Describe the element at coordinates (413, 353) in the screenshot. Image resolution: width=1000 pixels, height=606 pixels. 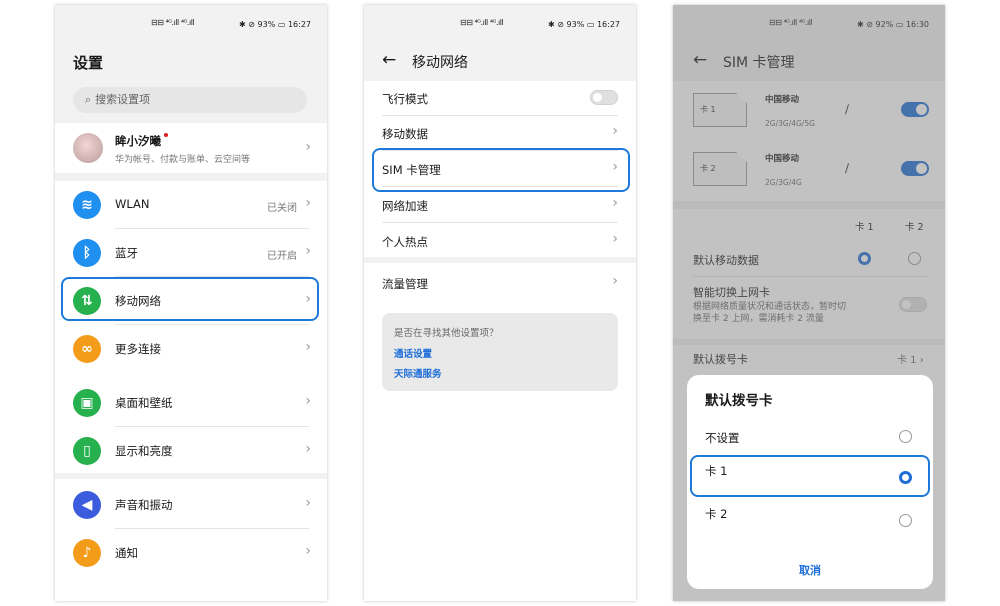
I see `call-settings-link: 通话设置` at that location.